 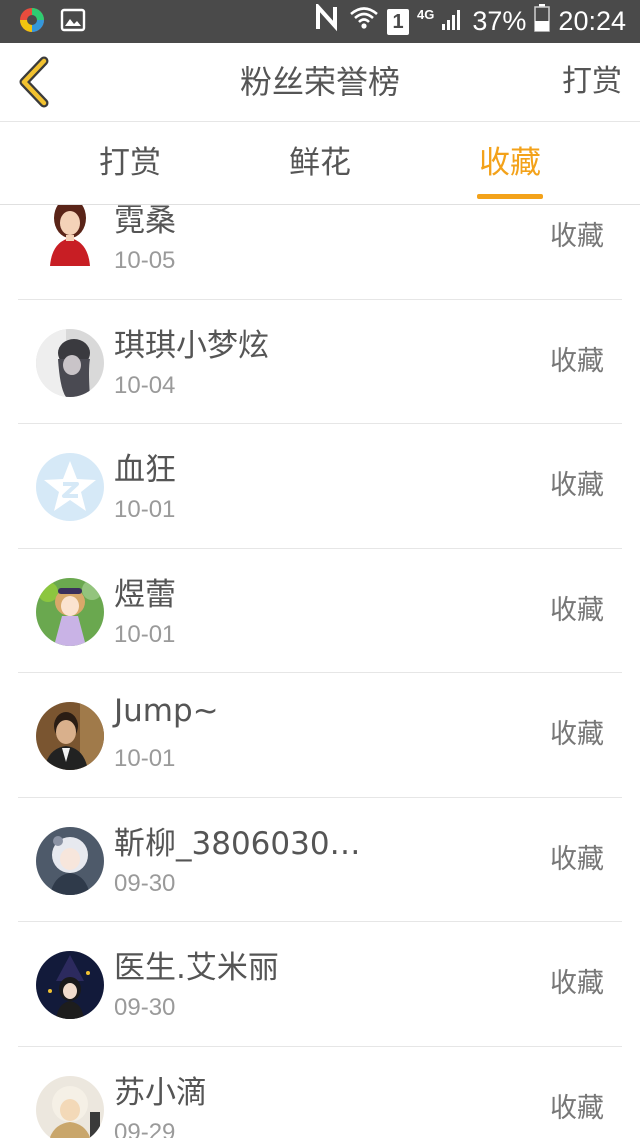 I want to click on nav-bar: 粉丝荣誉榜 打赏, so click(x=320, y=82).